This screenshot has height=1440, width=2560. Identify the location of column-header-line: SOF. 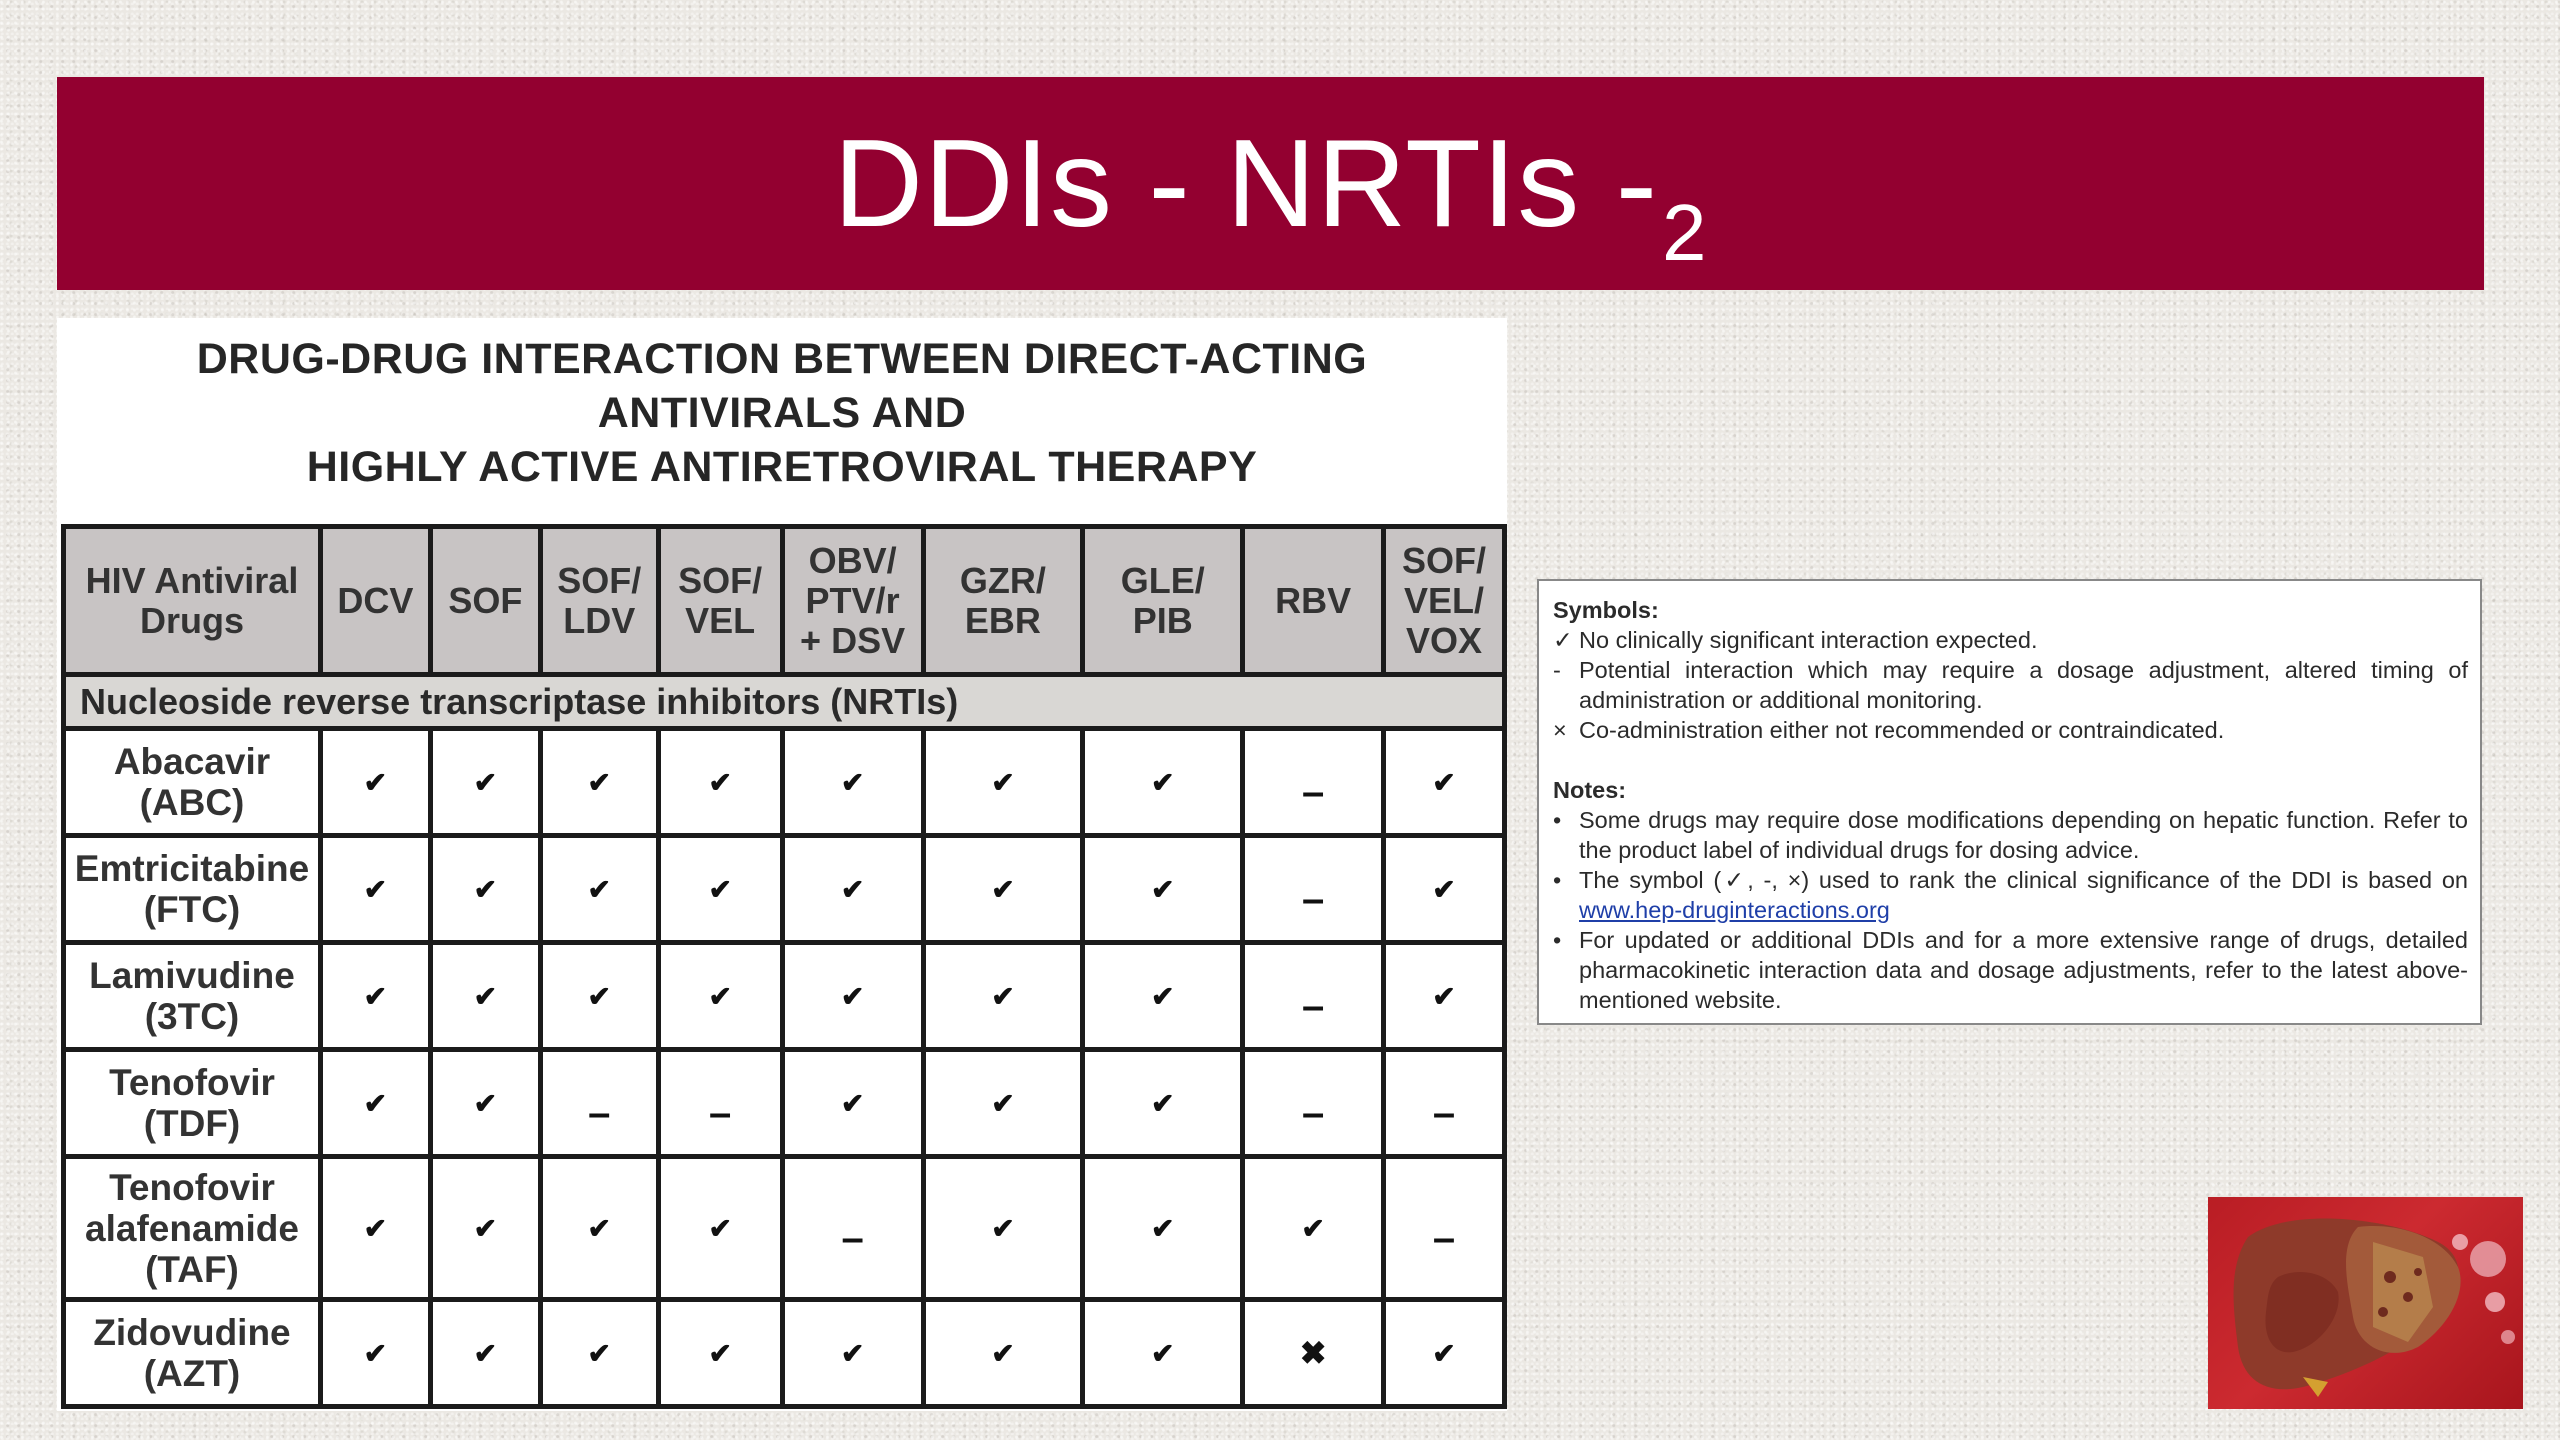
(485, 600).